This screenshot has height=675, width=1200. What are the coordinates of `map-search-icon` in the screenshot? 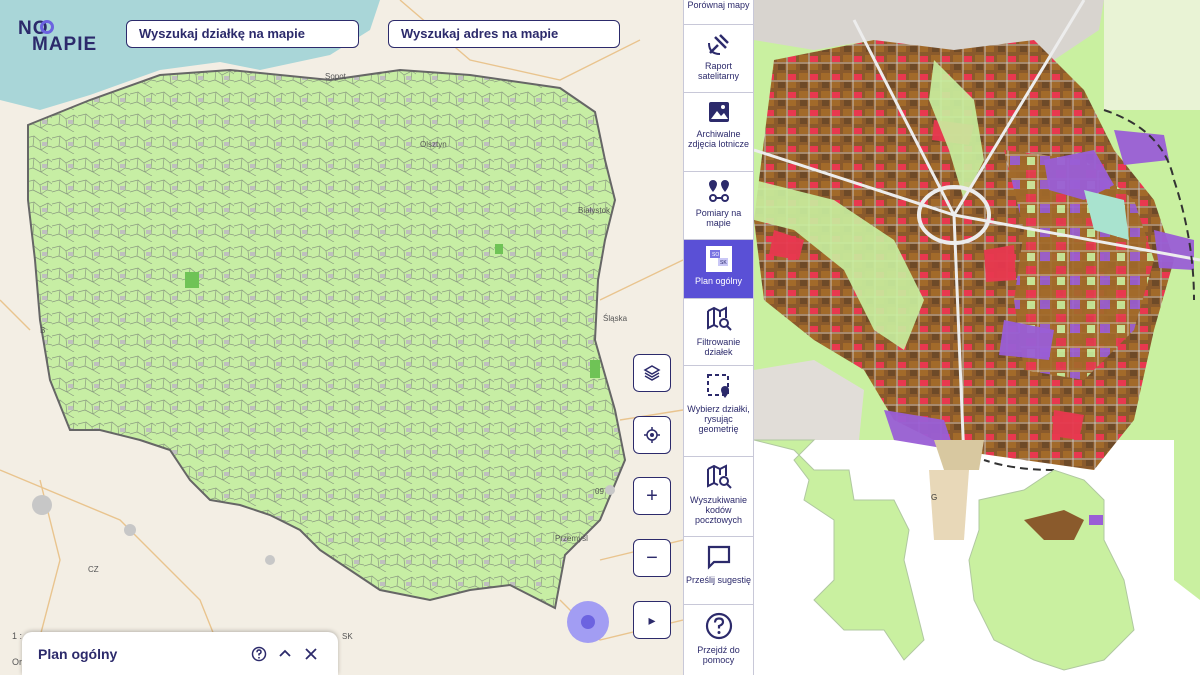 It's located at (719, 318).